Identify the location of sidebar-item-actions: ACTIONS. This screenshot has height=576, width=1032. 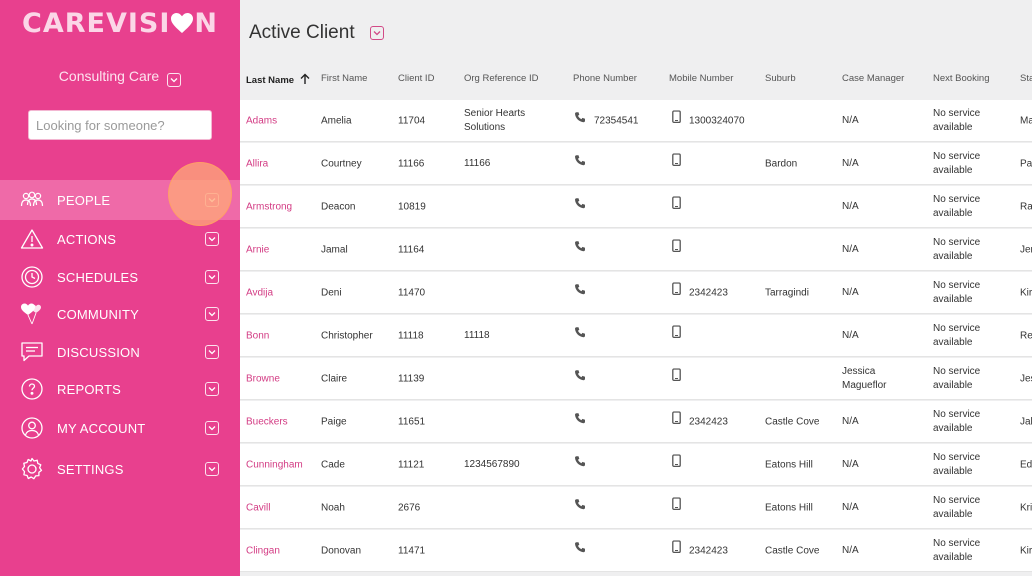
(120, 239).